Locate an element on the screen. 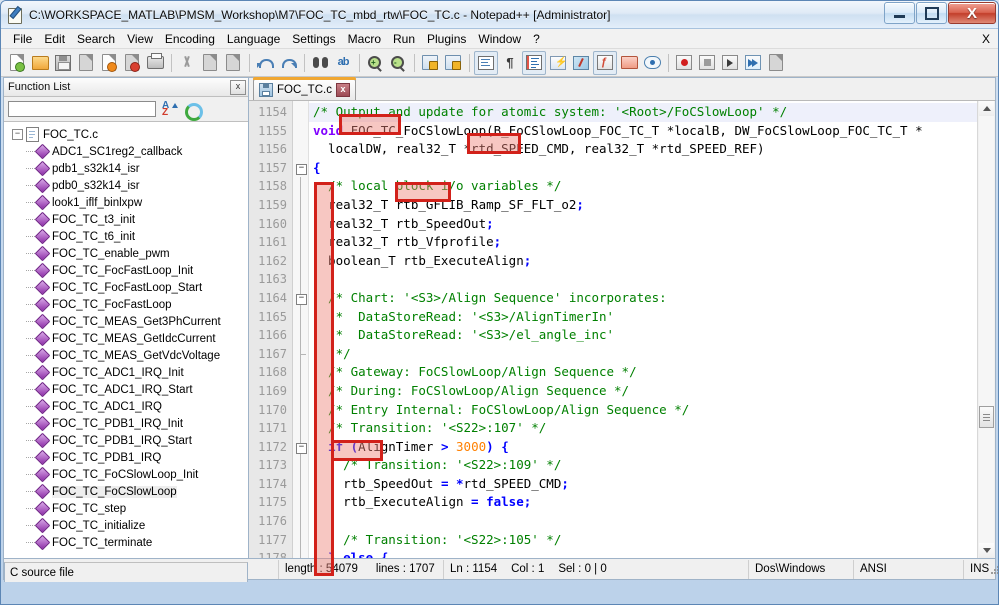  list-item: FOC_TC_FocFastLoop is located at coordinates (126, 304).